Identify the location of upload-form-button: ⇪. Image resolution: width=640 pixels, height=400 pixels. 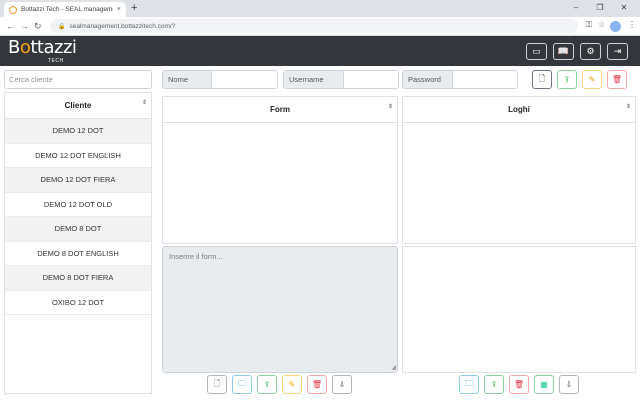
(267, 384).